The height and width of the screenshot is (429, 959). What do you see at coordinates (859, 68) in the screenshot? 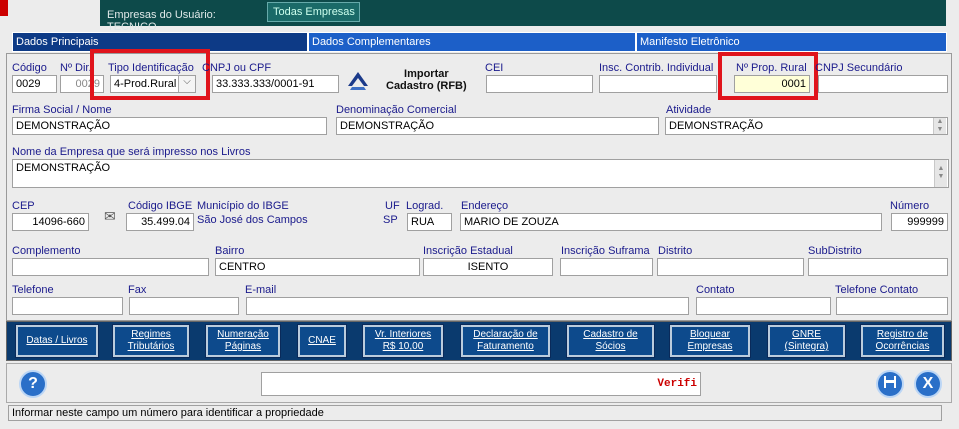
I see `cnpj-sec-label: CNPJ Secundário` at bounding box center [859, 68].